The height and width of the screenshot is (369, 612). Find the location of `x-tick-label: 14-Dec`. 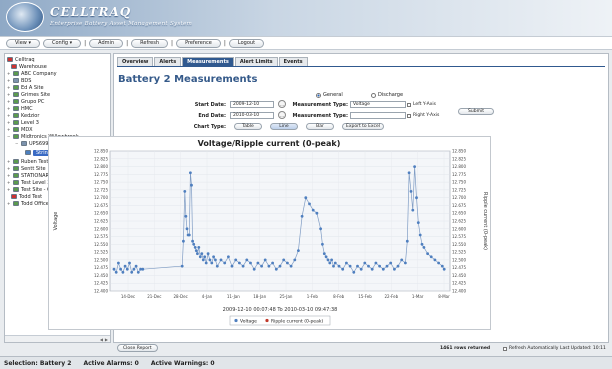

x-tick-label: 14-Dec is located at coordinates (128, 296).